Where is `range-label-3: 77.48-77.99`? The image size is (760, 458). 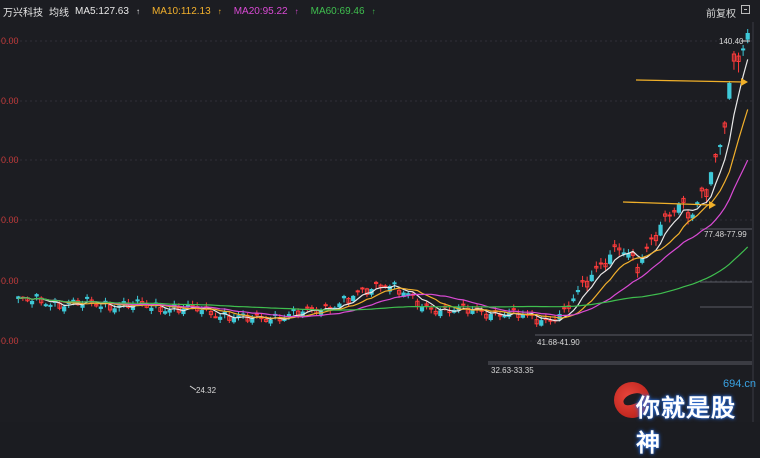 range-label-3: 77.48-77.99 is located at coordinates (725, 234).